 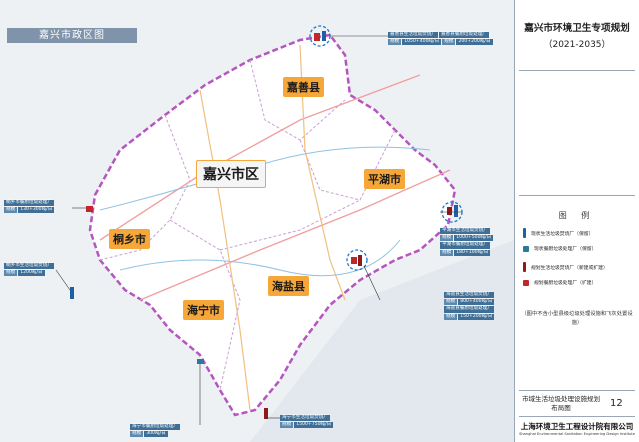 What do you see at coordinates (577, 426) in the screenshot?
I see `company-name: 上海环境卫生工程设计院有限公司` at bounding box center [577, 426].